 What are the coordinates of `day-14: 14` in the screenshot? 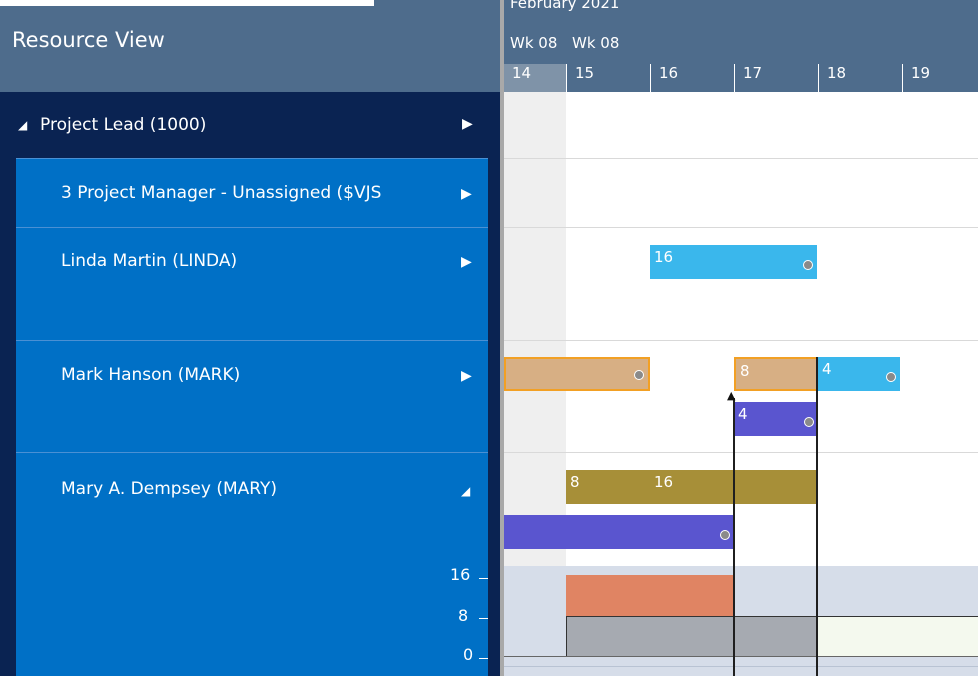 It's located at (535, 78).